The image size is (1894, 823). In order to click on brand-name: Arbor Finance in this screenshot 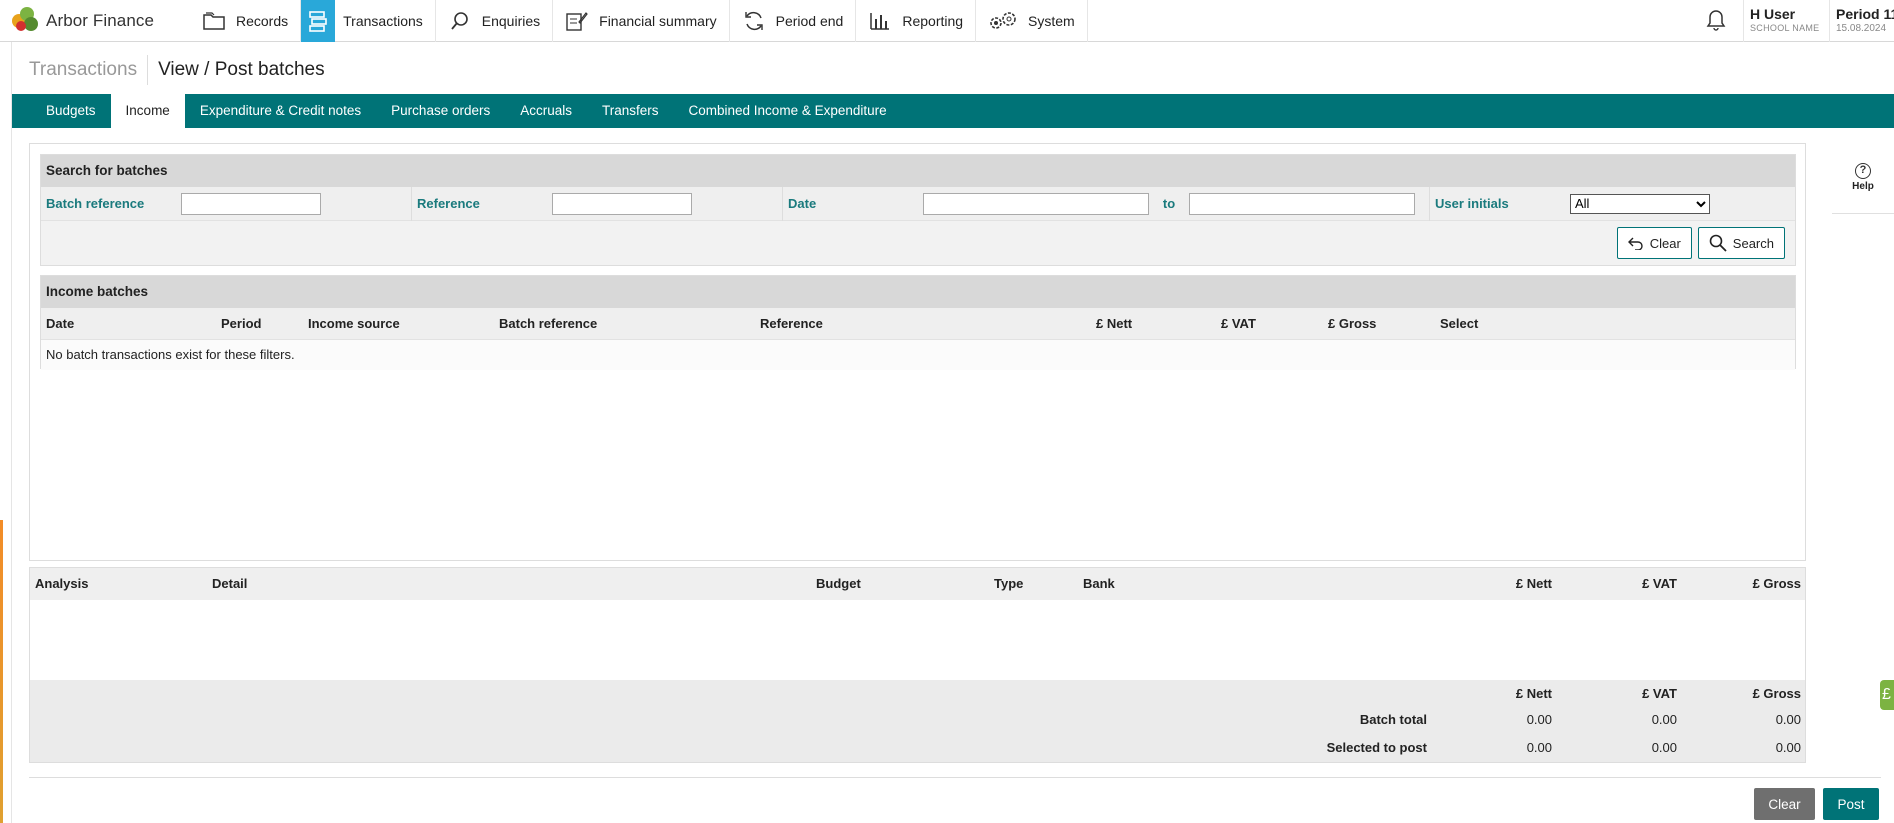, I will do `click(100, 20)`.